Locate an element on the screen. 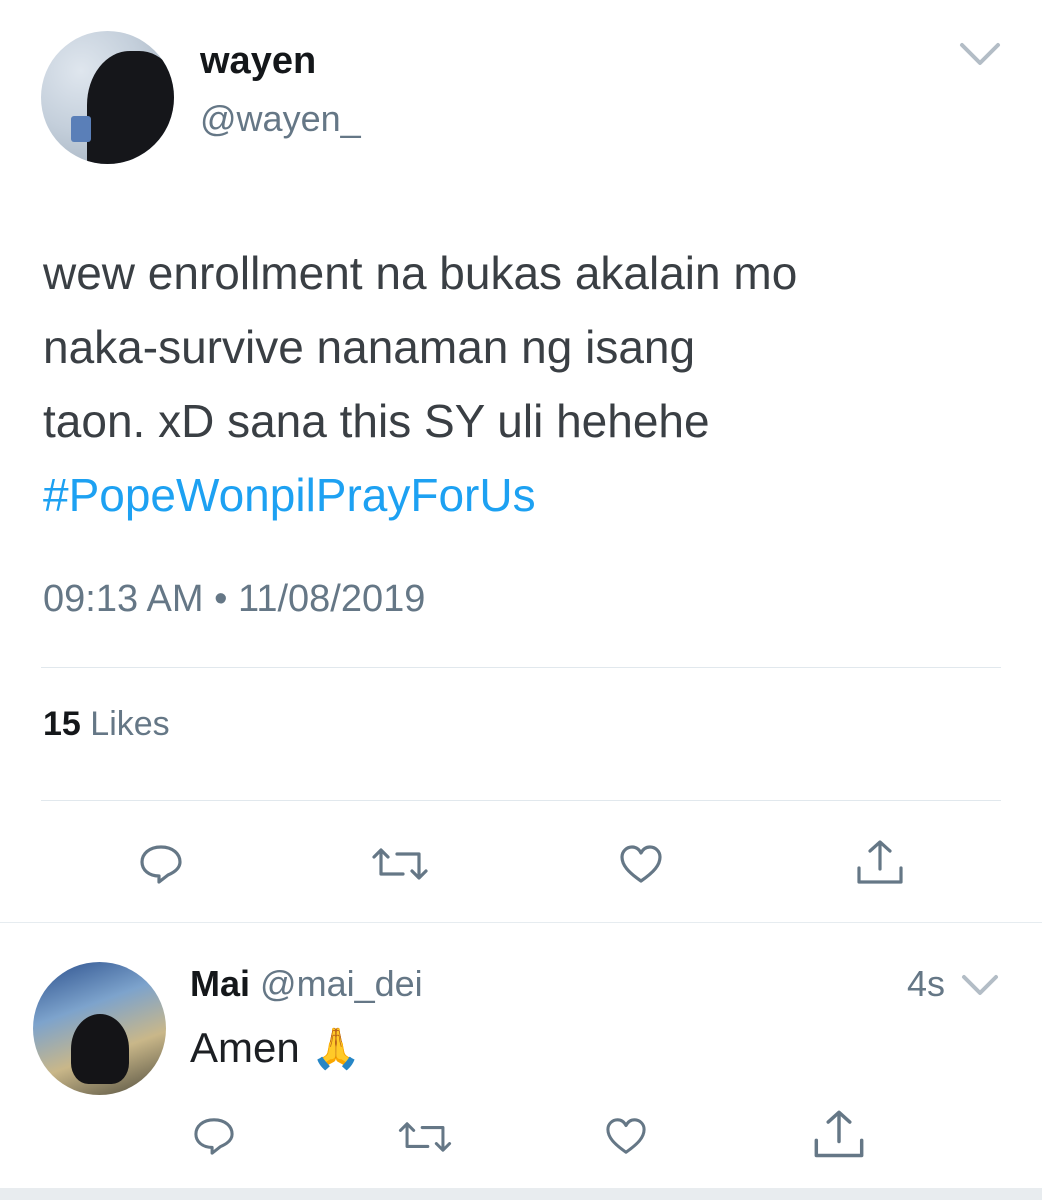 This screenshot has width=1042, height=1200. likes-count: 15 is located at coordinates (62, 724).